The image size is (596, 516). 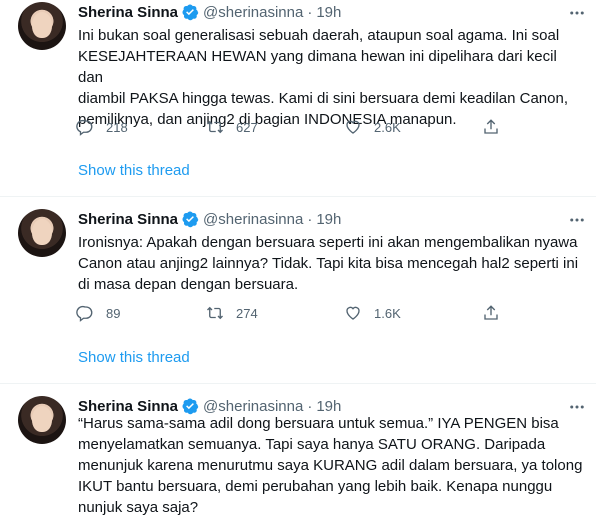 What do you see at coordinates (387, 313) in the screenshot?
I see `like-count: 1.6K` at bounding box center [387, 313].